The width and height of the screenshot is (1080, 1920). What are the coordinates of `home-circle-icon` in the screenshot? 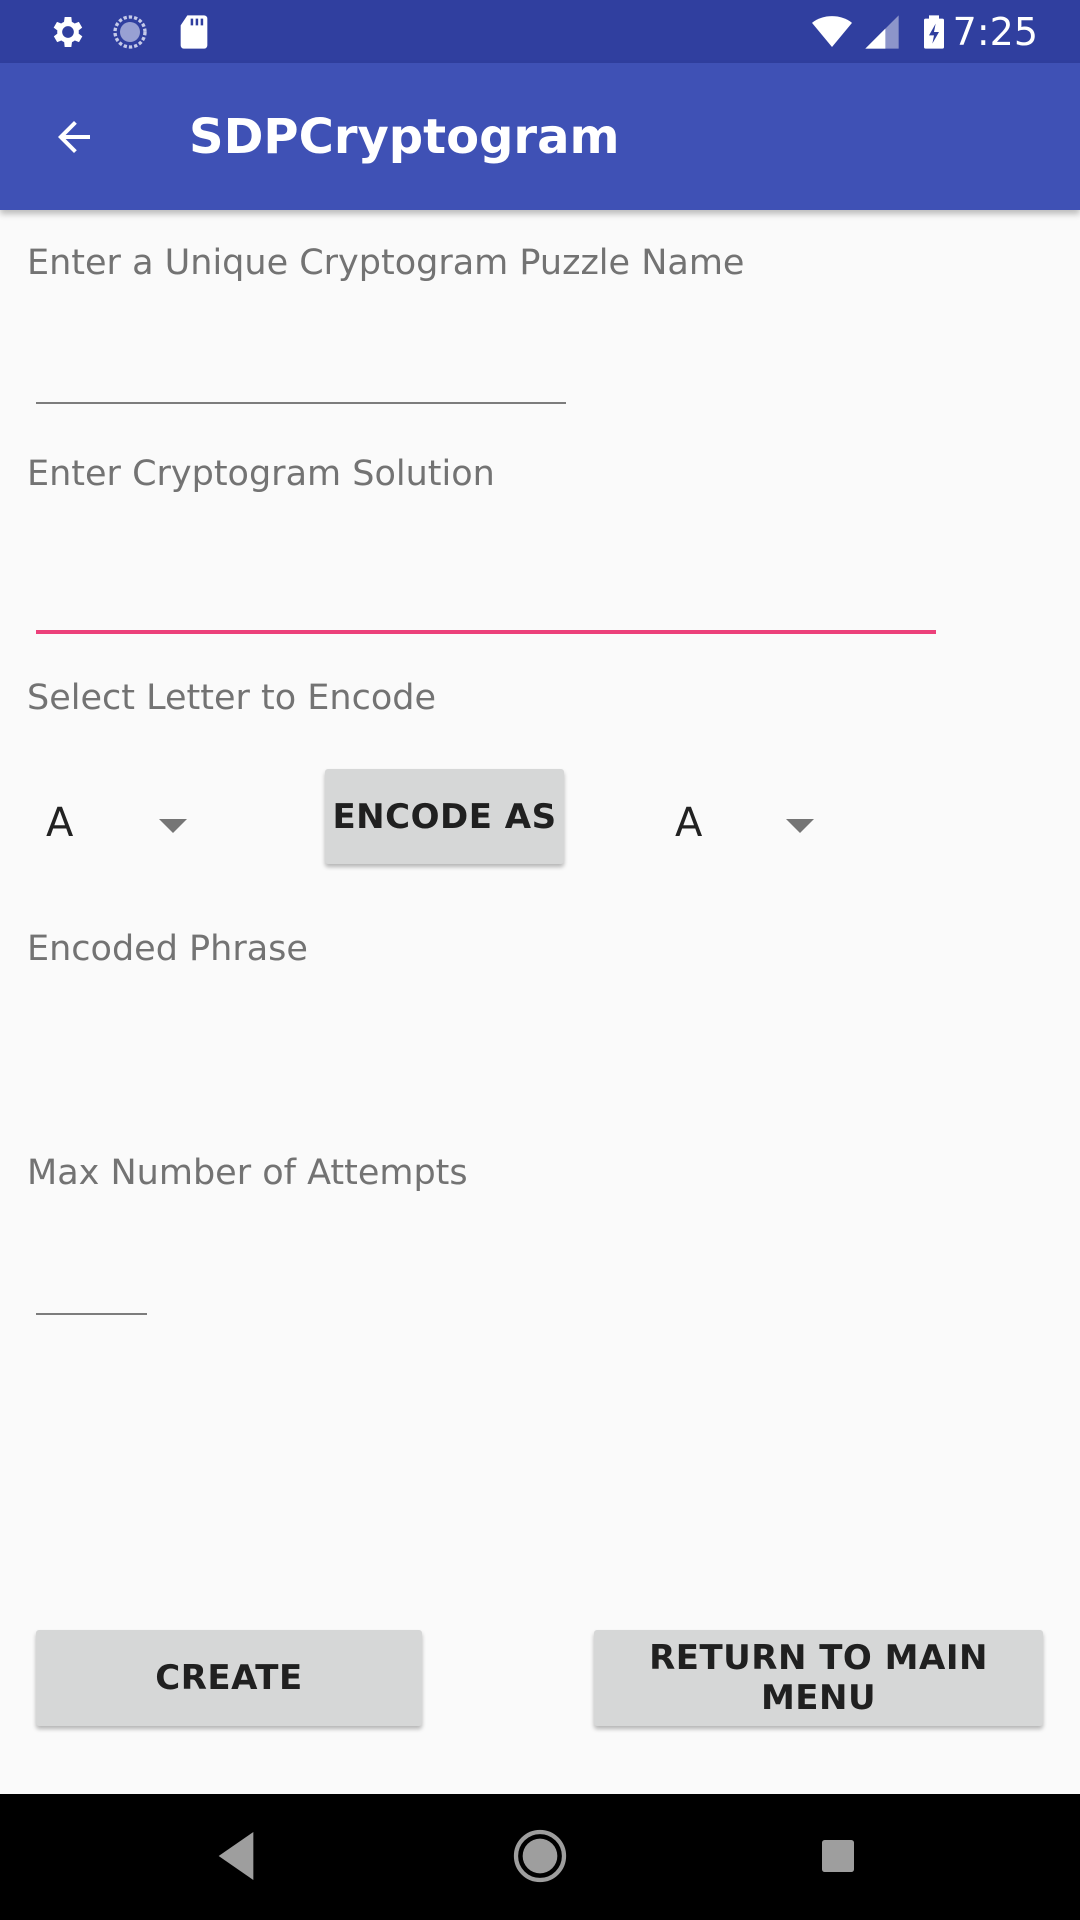 It's located at (540, 1856).